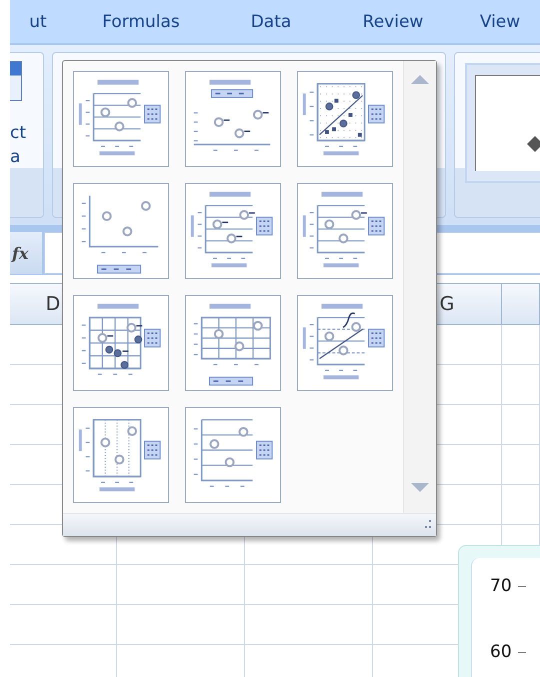  I want to click on ribbon-tab: Review, so click(393, 22).